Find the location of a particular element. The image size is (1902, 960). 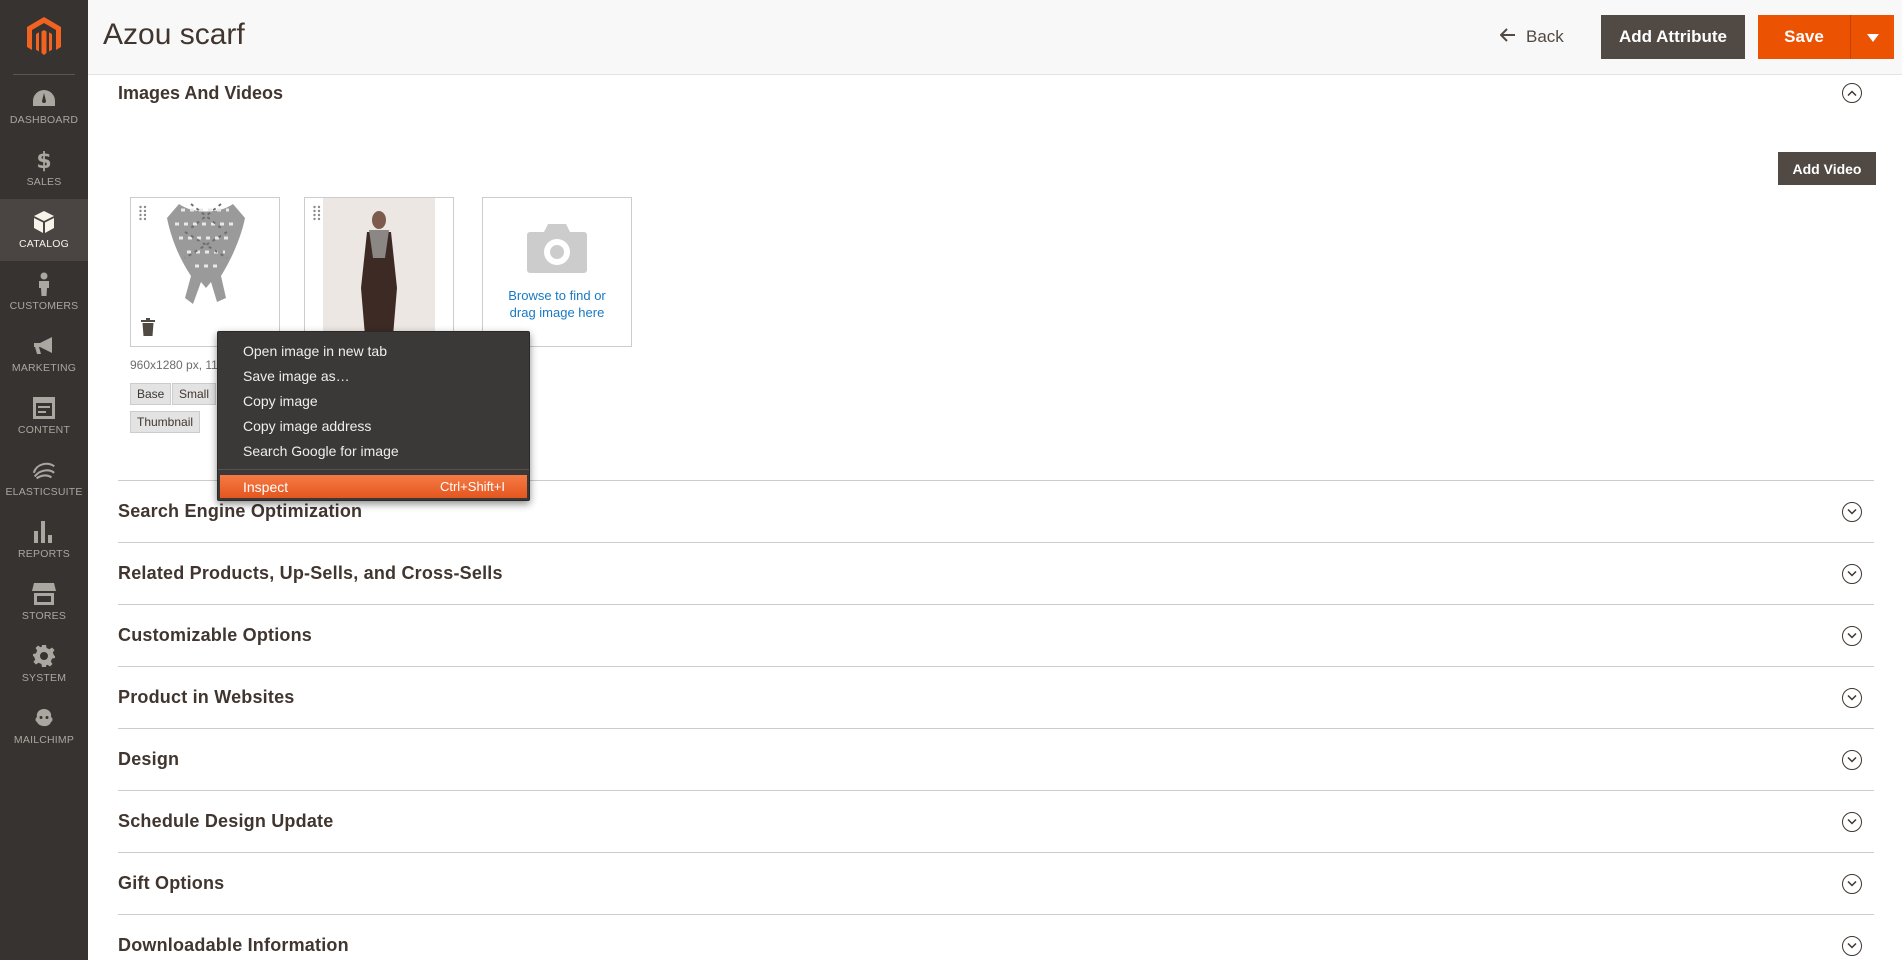

sidebar-item-marketing: Marketing is located at coordinates (44, 354).